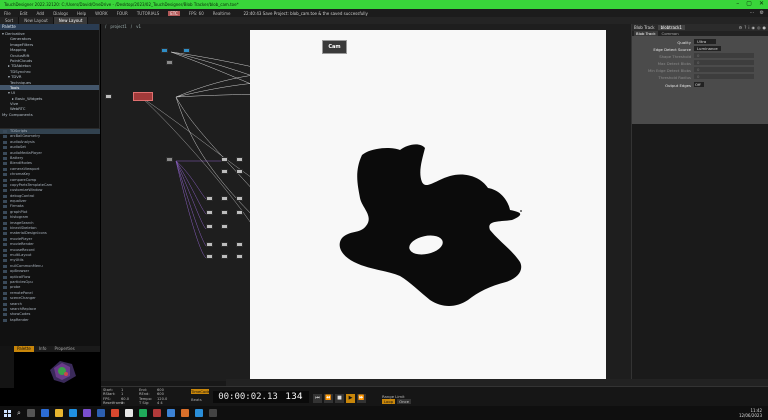 This screenshot has height=420, width=768. I want to click on output-edges-toggle: Off, so click(699, 84).